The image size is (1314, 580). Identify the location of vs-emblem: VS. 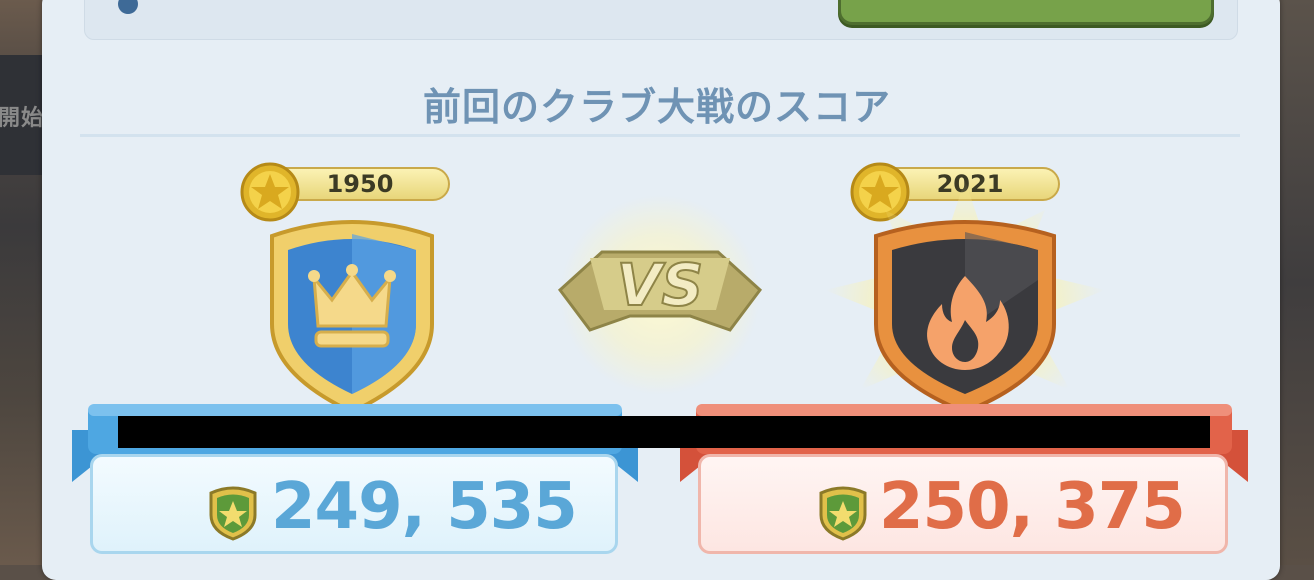
(660, 295).